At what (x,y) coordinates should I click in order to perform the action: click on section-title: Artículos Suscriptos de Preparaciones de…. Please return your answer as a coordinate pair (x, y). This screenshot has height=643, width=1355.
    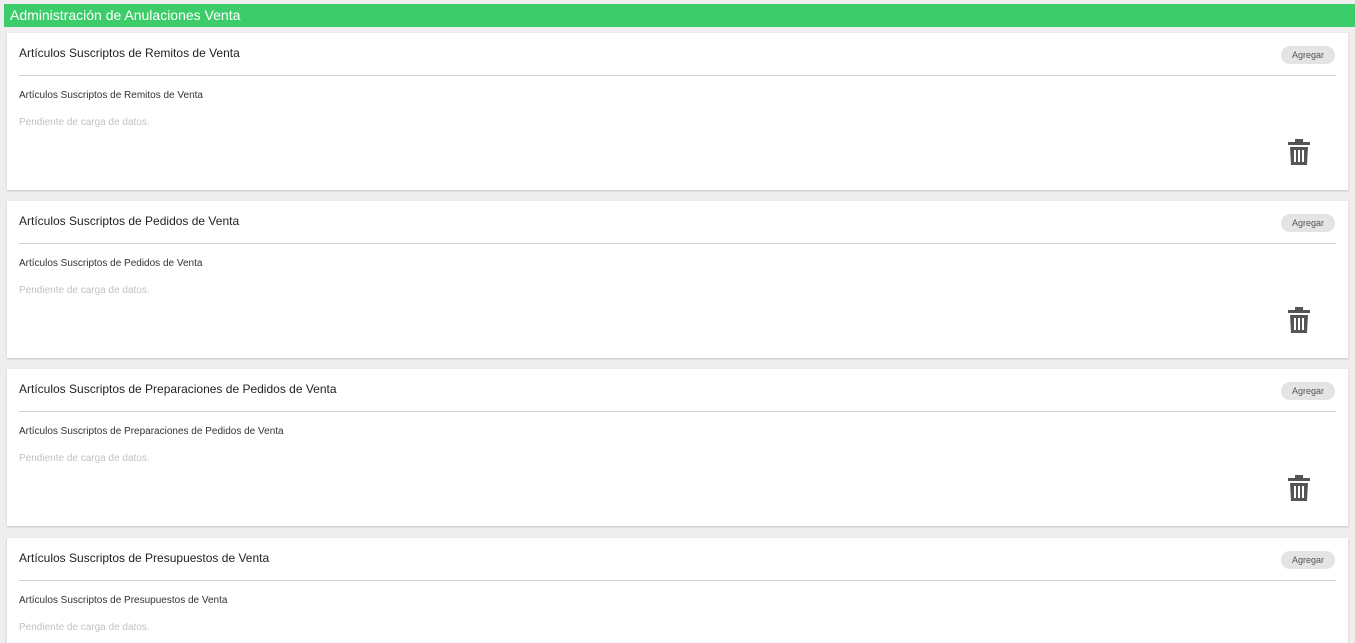
    Looking at the image, I should click on (178, 389).